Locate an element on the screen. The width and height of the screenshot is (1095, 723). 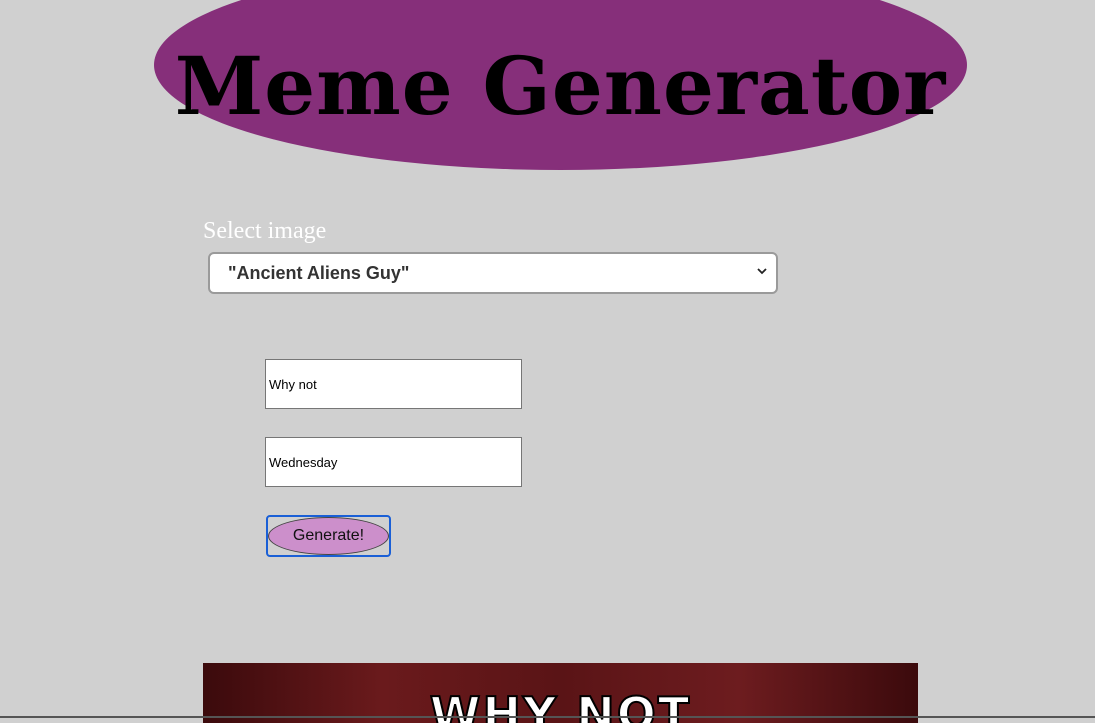
select-image-label: Select image is located at coordinates (265, 231).